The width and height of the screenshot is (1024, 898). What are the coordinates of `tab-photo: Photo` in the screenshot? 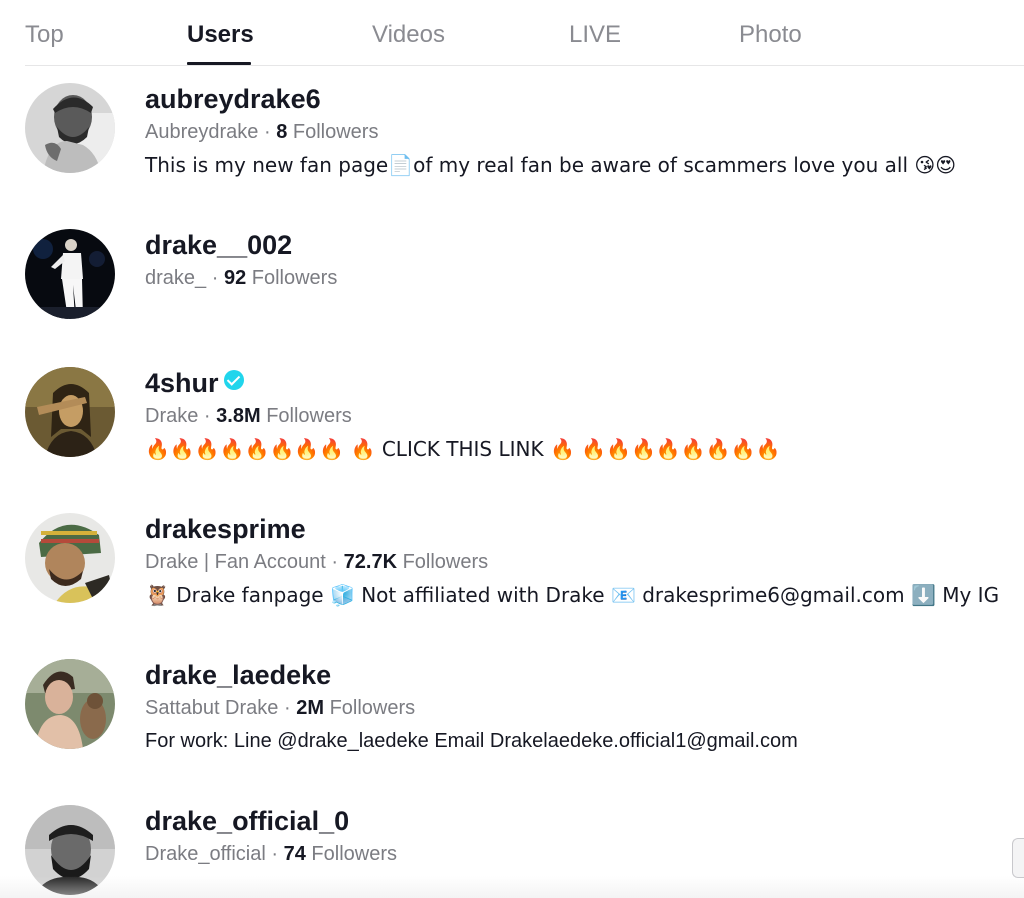 It's located at (770, 35).